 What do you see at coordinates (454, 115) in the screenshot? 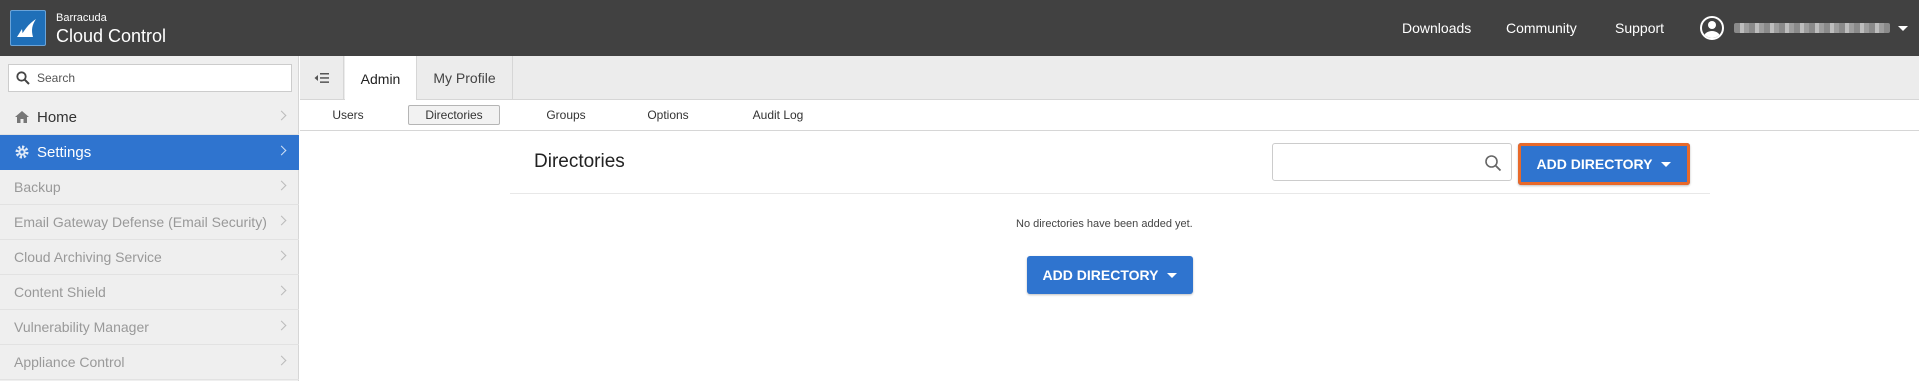
I see `subtab-directories: Directories` at bounding box center [454, 115].